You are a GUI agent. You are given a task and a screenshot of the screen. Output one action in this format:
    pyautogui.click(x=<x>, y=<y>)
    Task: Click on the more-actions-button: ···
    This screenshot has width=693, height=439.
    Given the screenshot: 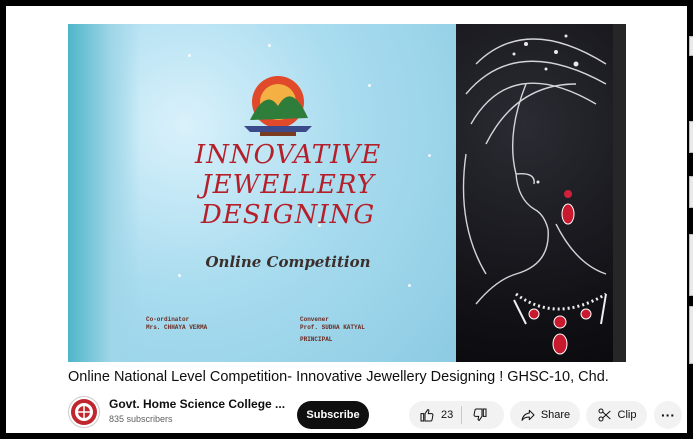 What is the action you would take?
    pyautogui.click(x=668, y=415)
    